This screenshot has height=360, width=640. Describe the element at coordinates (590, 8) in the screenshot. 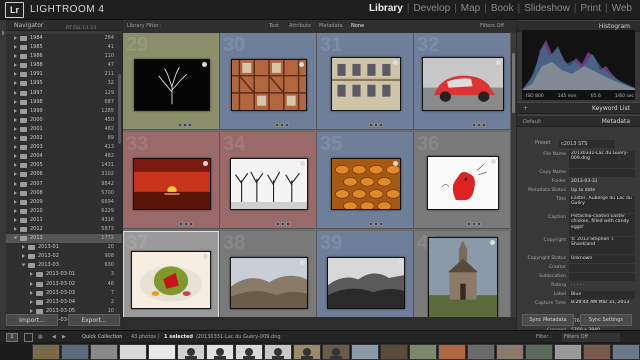

I see `module-print: Print` at that location.